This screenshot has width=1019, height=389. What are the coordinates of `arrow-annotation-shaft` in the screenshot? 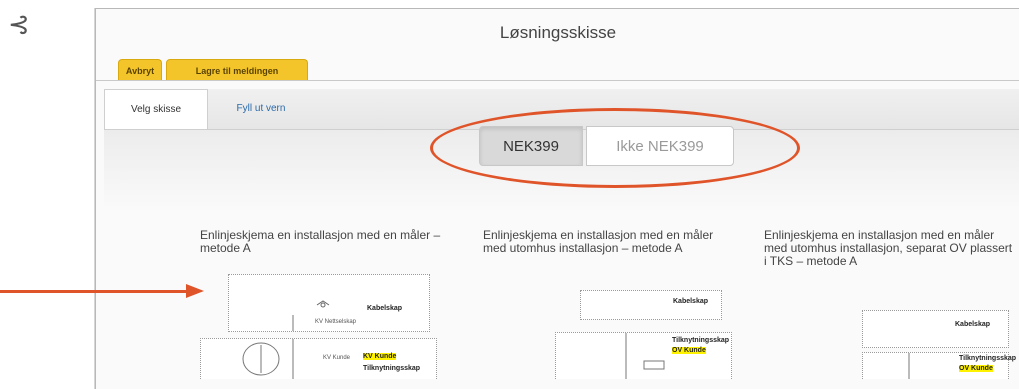 It's located at (95, 291).